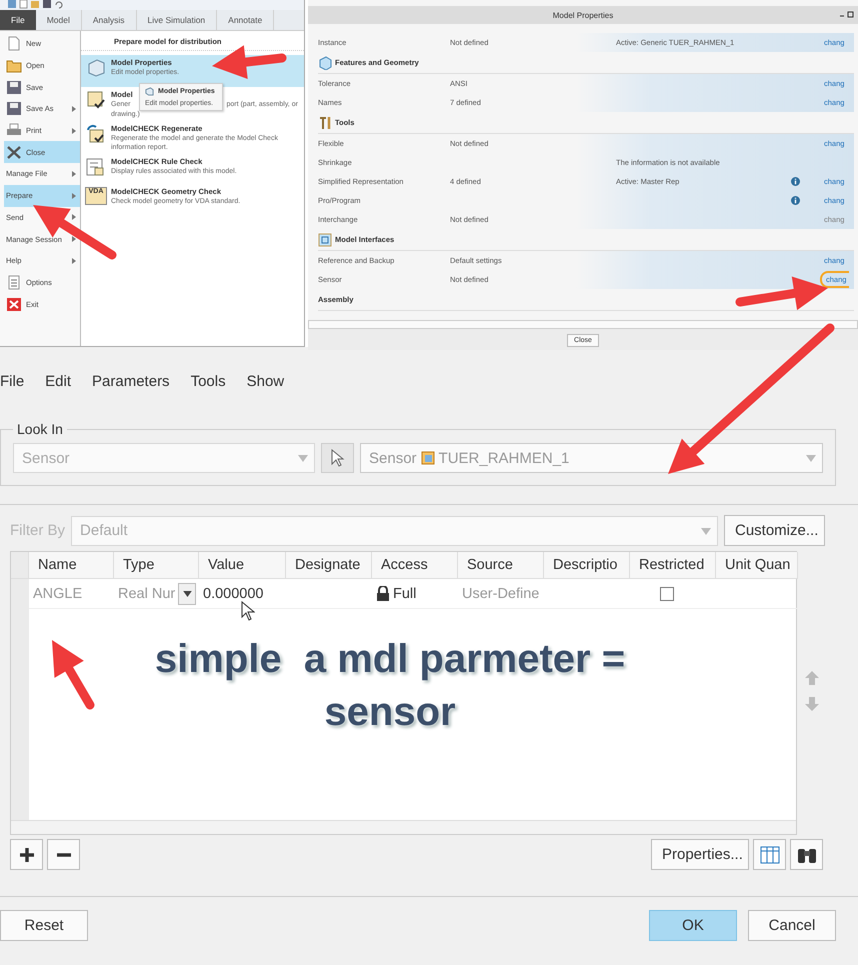 Image resolution: width=858 pixels, height=965 pixels. I want to click on select-button, so click(337, 458).